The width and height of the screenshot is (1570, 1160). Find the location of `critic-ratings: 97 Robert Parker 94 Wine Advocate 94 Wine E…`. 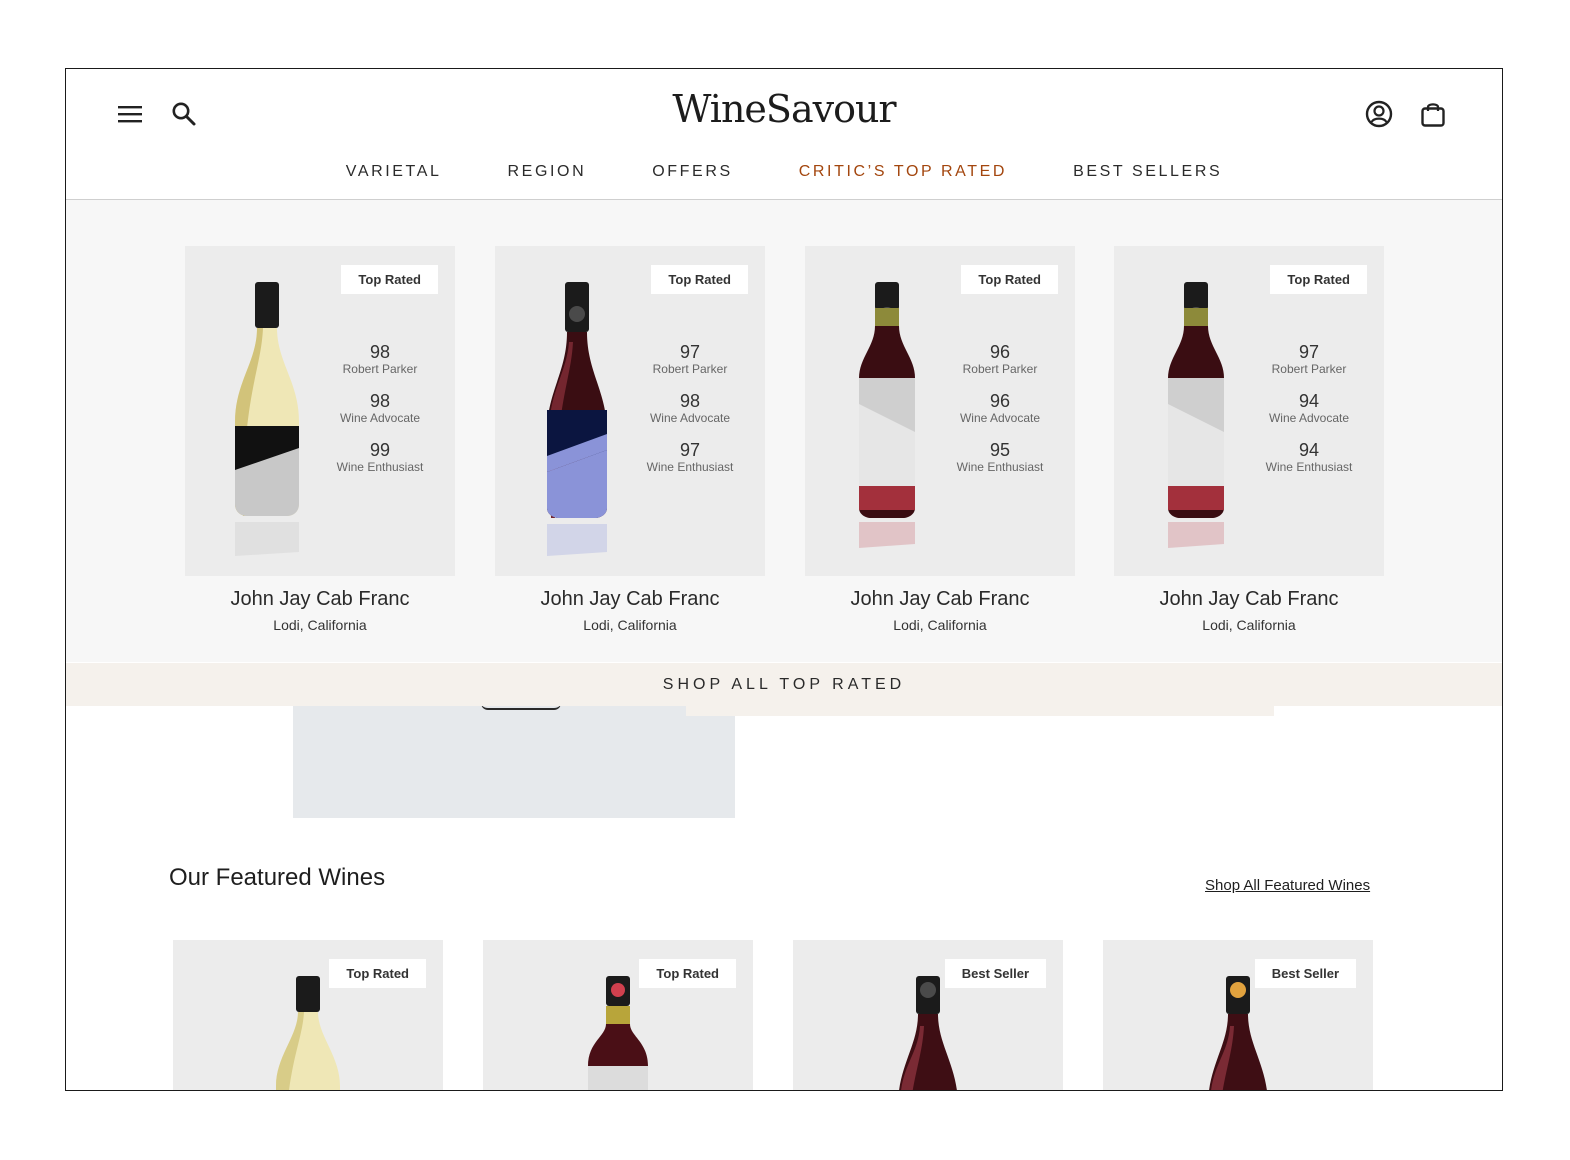

critic-ratings: 97 Robert Parker 94 Wine Advocate 94 Wine E… is located at coordinates (1309, 415).